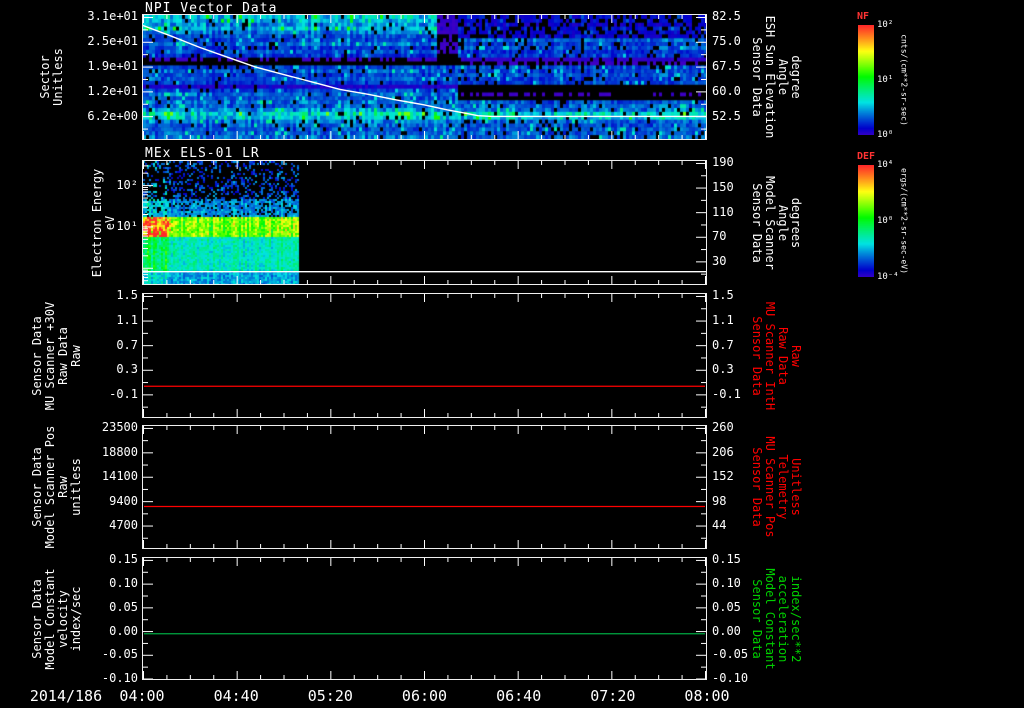  Describe the element at coordinates (424, 696) in the screenshot. I see `x-axis-tick-label: 06:00` at that location.